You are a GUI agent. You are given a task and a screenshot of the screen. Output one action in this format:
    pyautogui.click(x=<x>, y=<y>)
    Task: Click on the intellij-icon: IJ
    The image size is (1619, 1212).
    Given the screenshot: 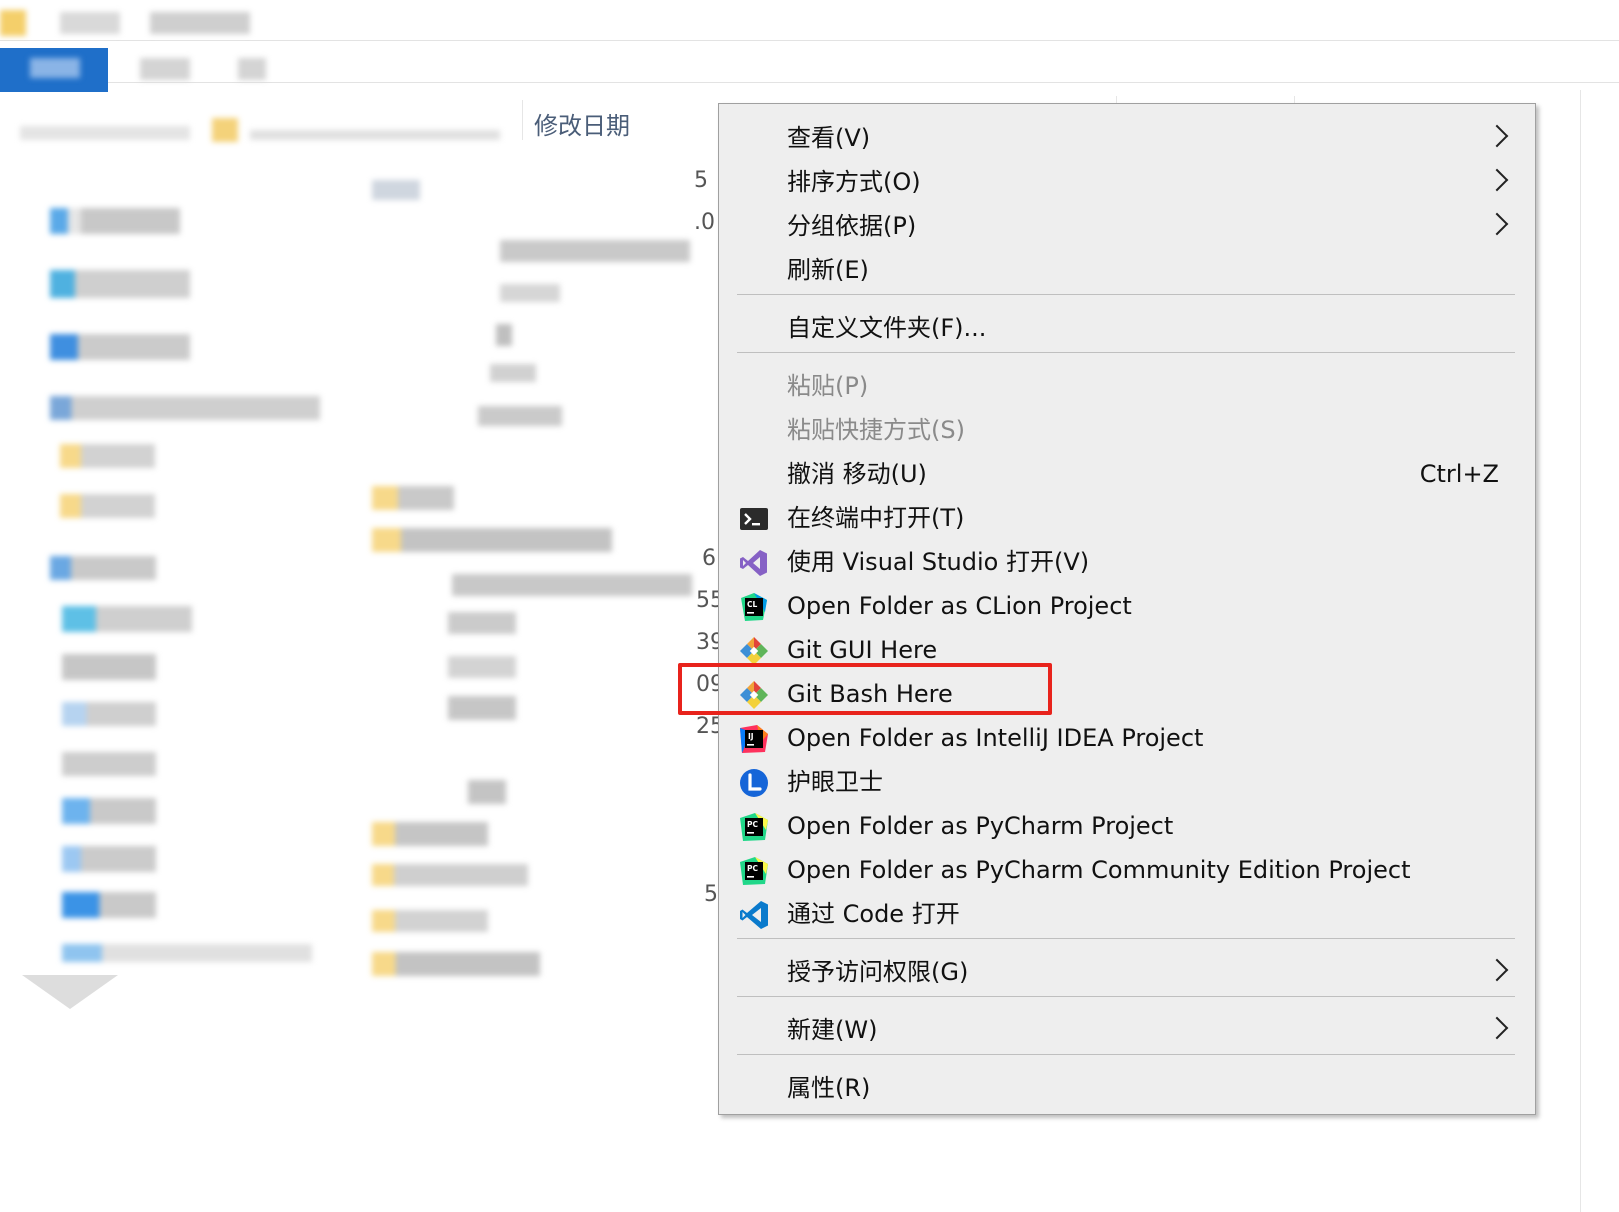 What is the action you would take?
    pyautogui.click(x=754, y=739)
    